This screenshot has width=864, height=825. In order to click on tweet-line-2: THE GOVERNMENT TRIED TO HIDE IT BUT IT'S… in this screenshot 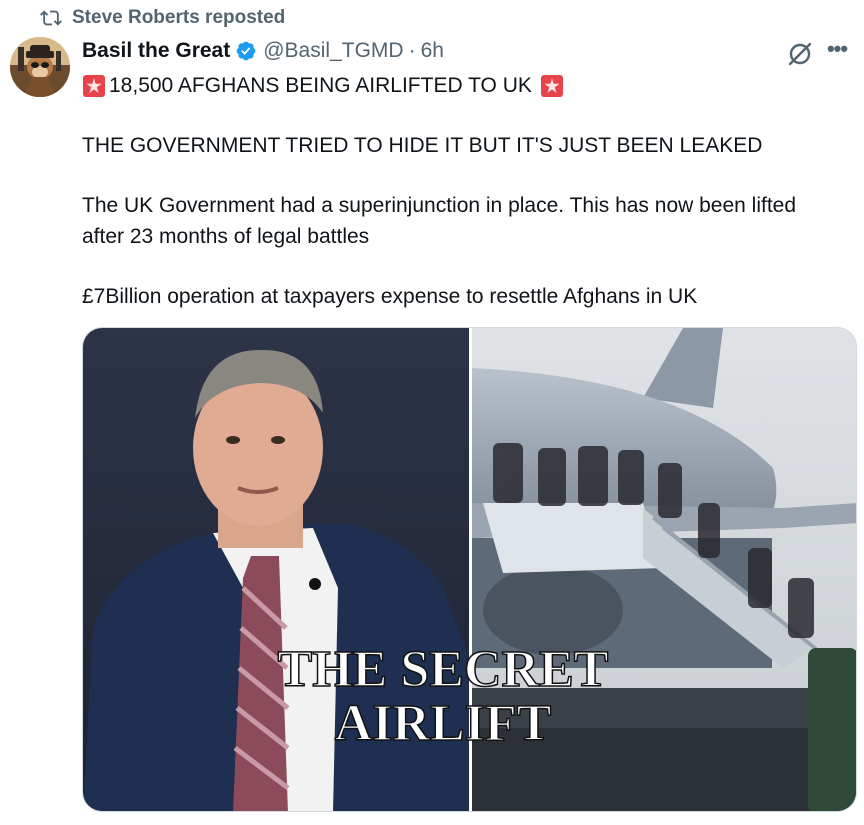, I will do `click(422, 145)`.